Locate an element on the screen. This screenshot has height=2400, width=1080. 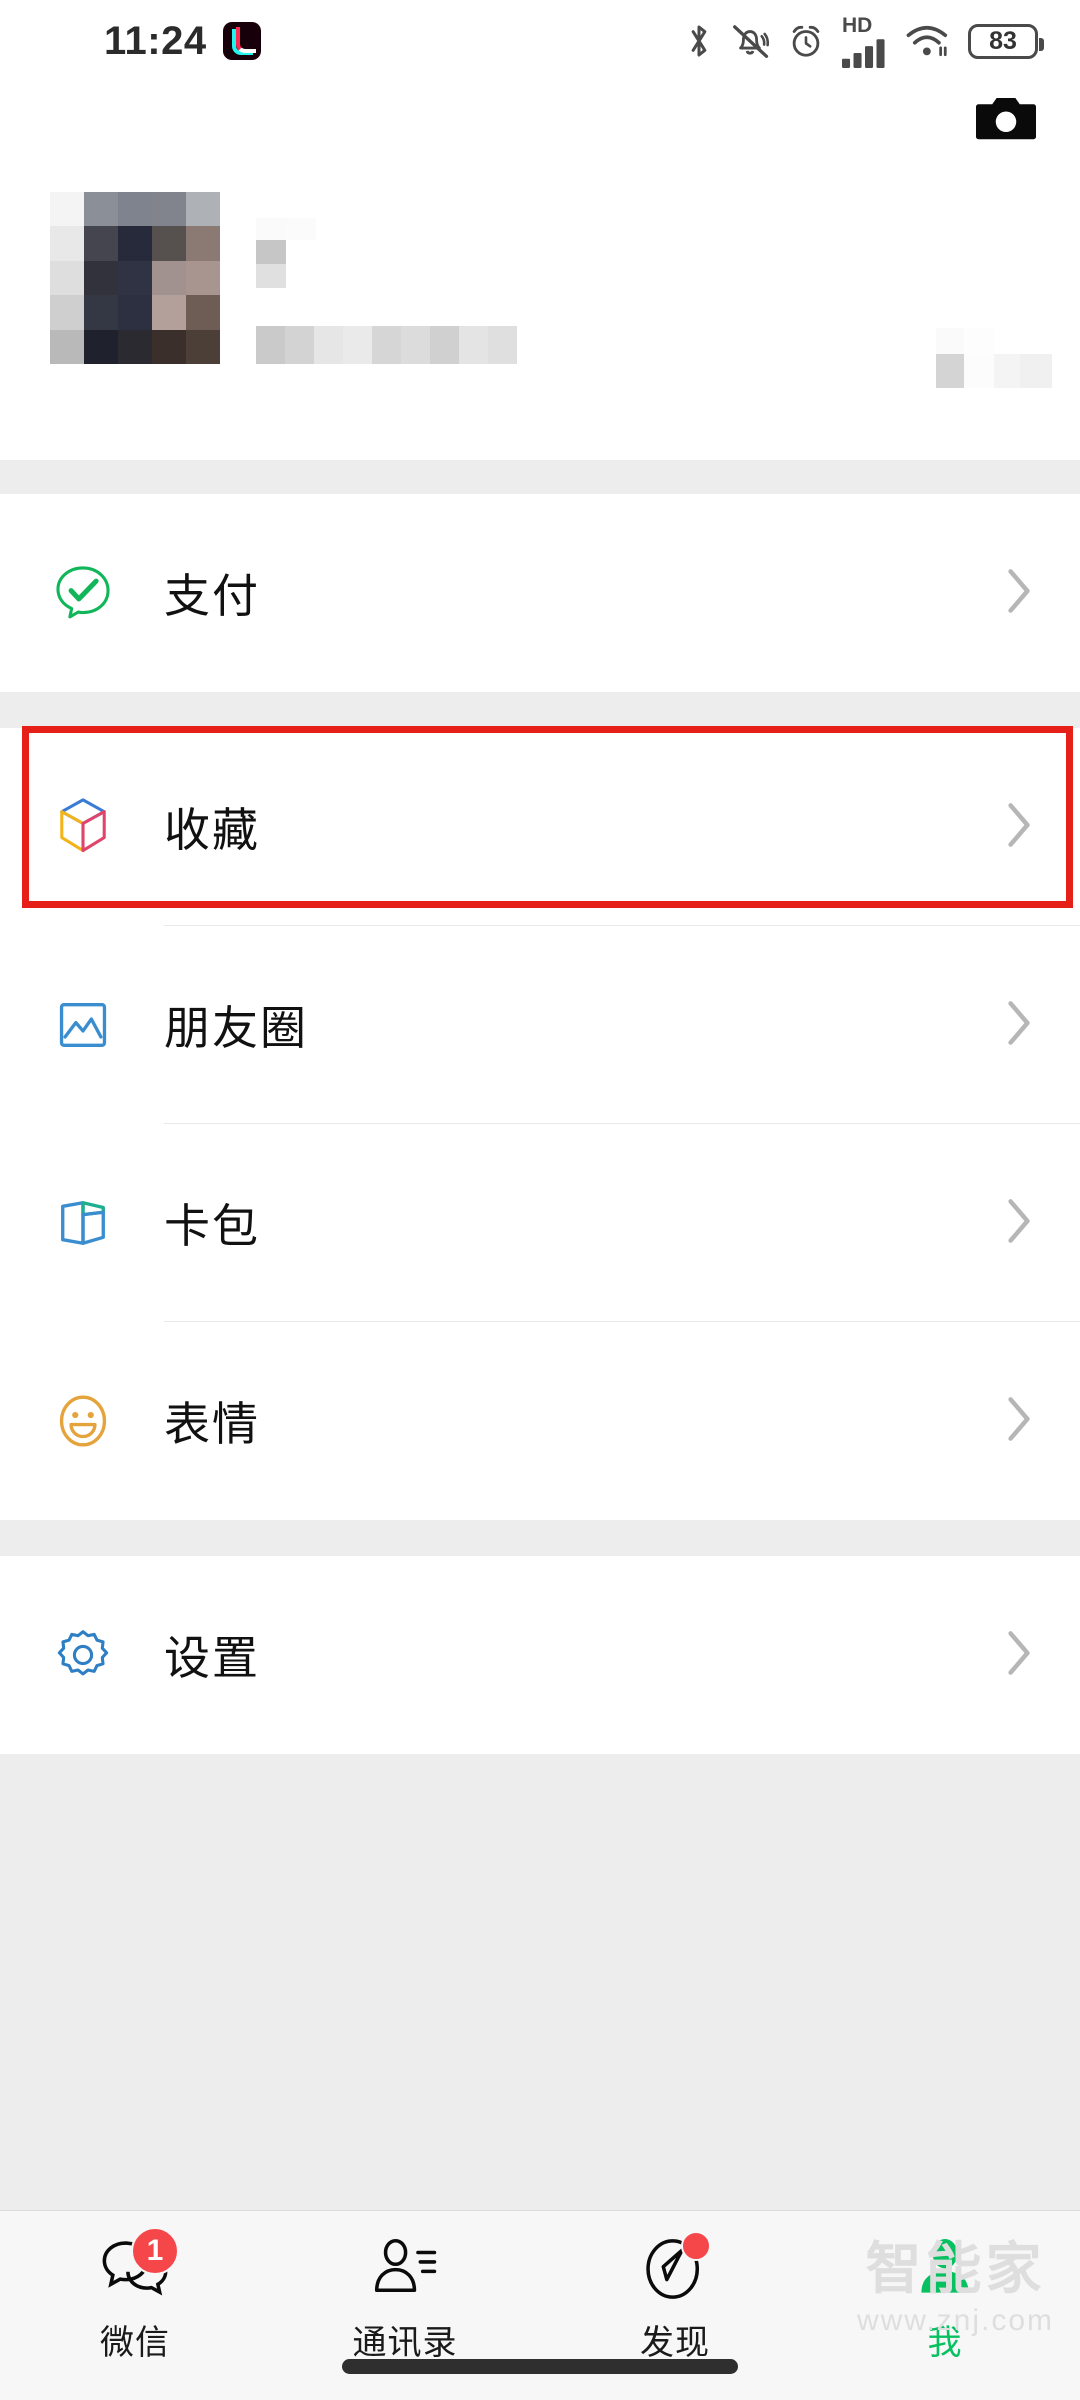
chat-bubbles-icon: 1 is located at coordinates (138, 2266).